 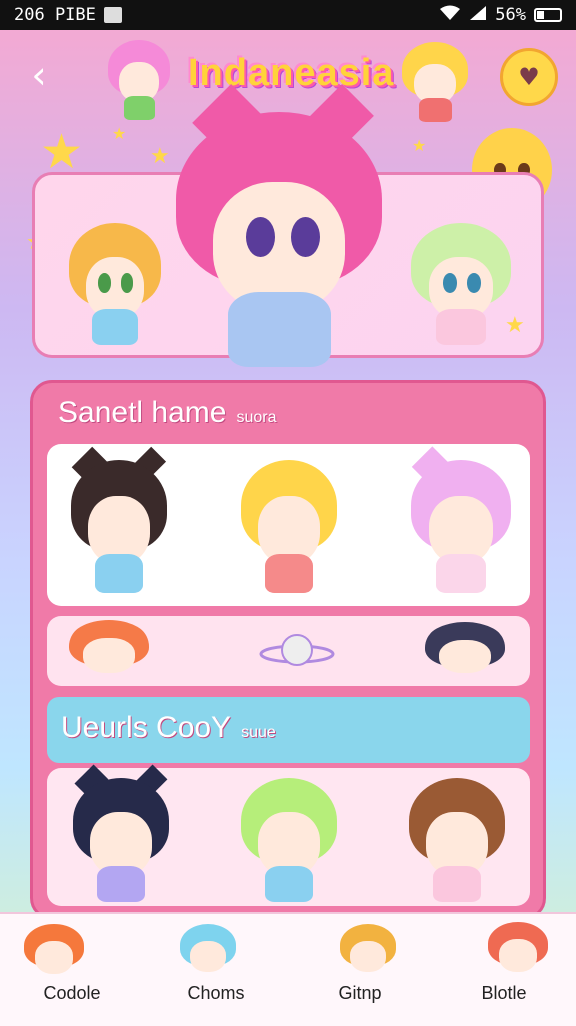 What do you see at coordinates (548, 15) in the screenshot?
I see `battery-icon` at bounding box center [548, 15].